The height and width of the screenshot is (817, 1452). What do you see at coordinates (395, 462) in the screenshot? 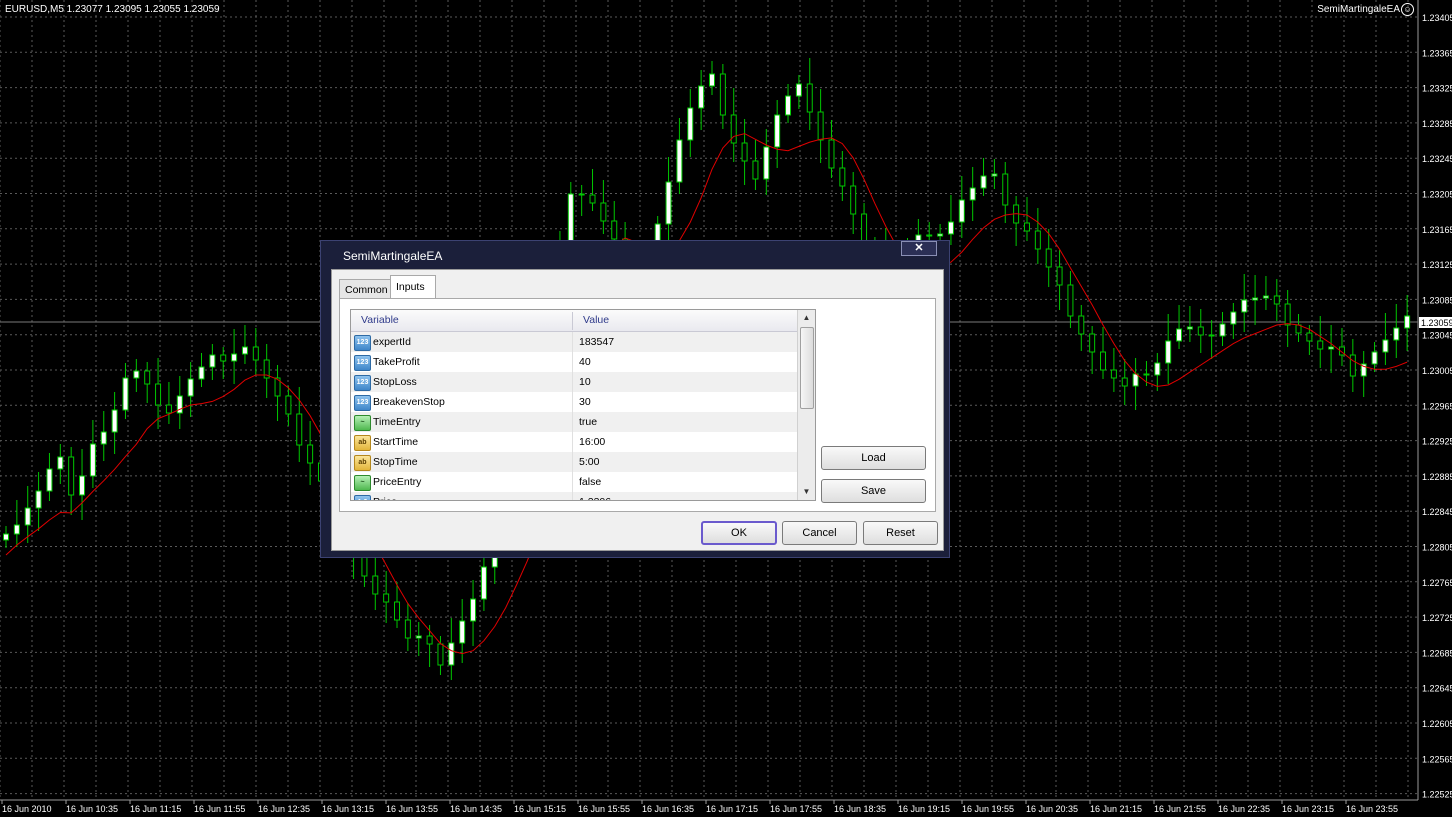
I see `variable-name: StopTime` at bounding box center [395, 462].